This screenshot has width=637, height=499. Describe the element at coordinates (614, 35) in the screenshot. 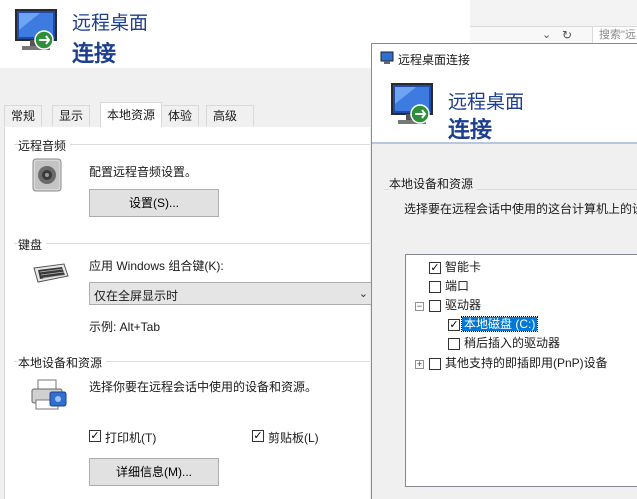

I see `search-input: 搜索"远` at that location.